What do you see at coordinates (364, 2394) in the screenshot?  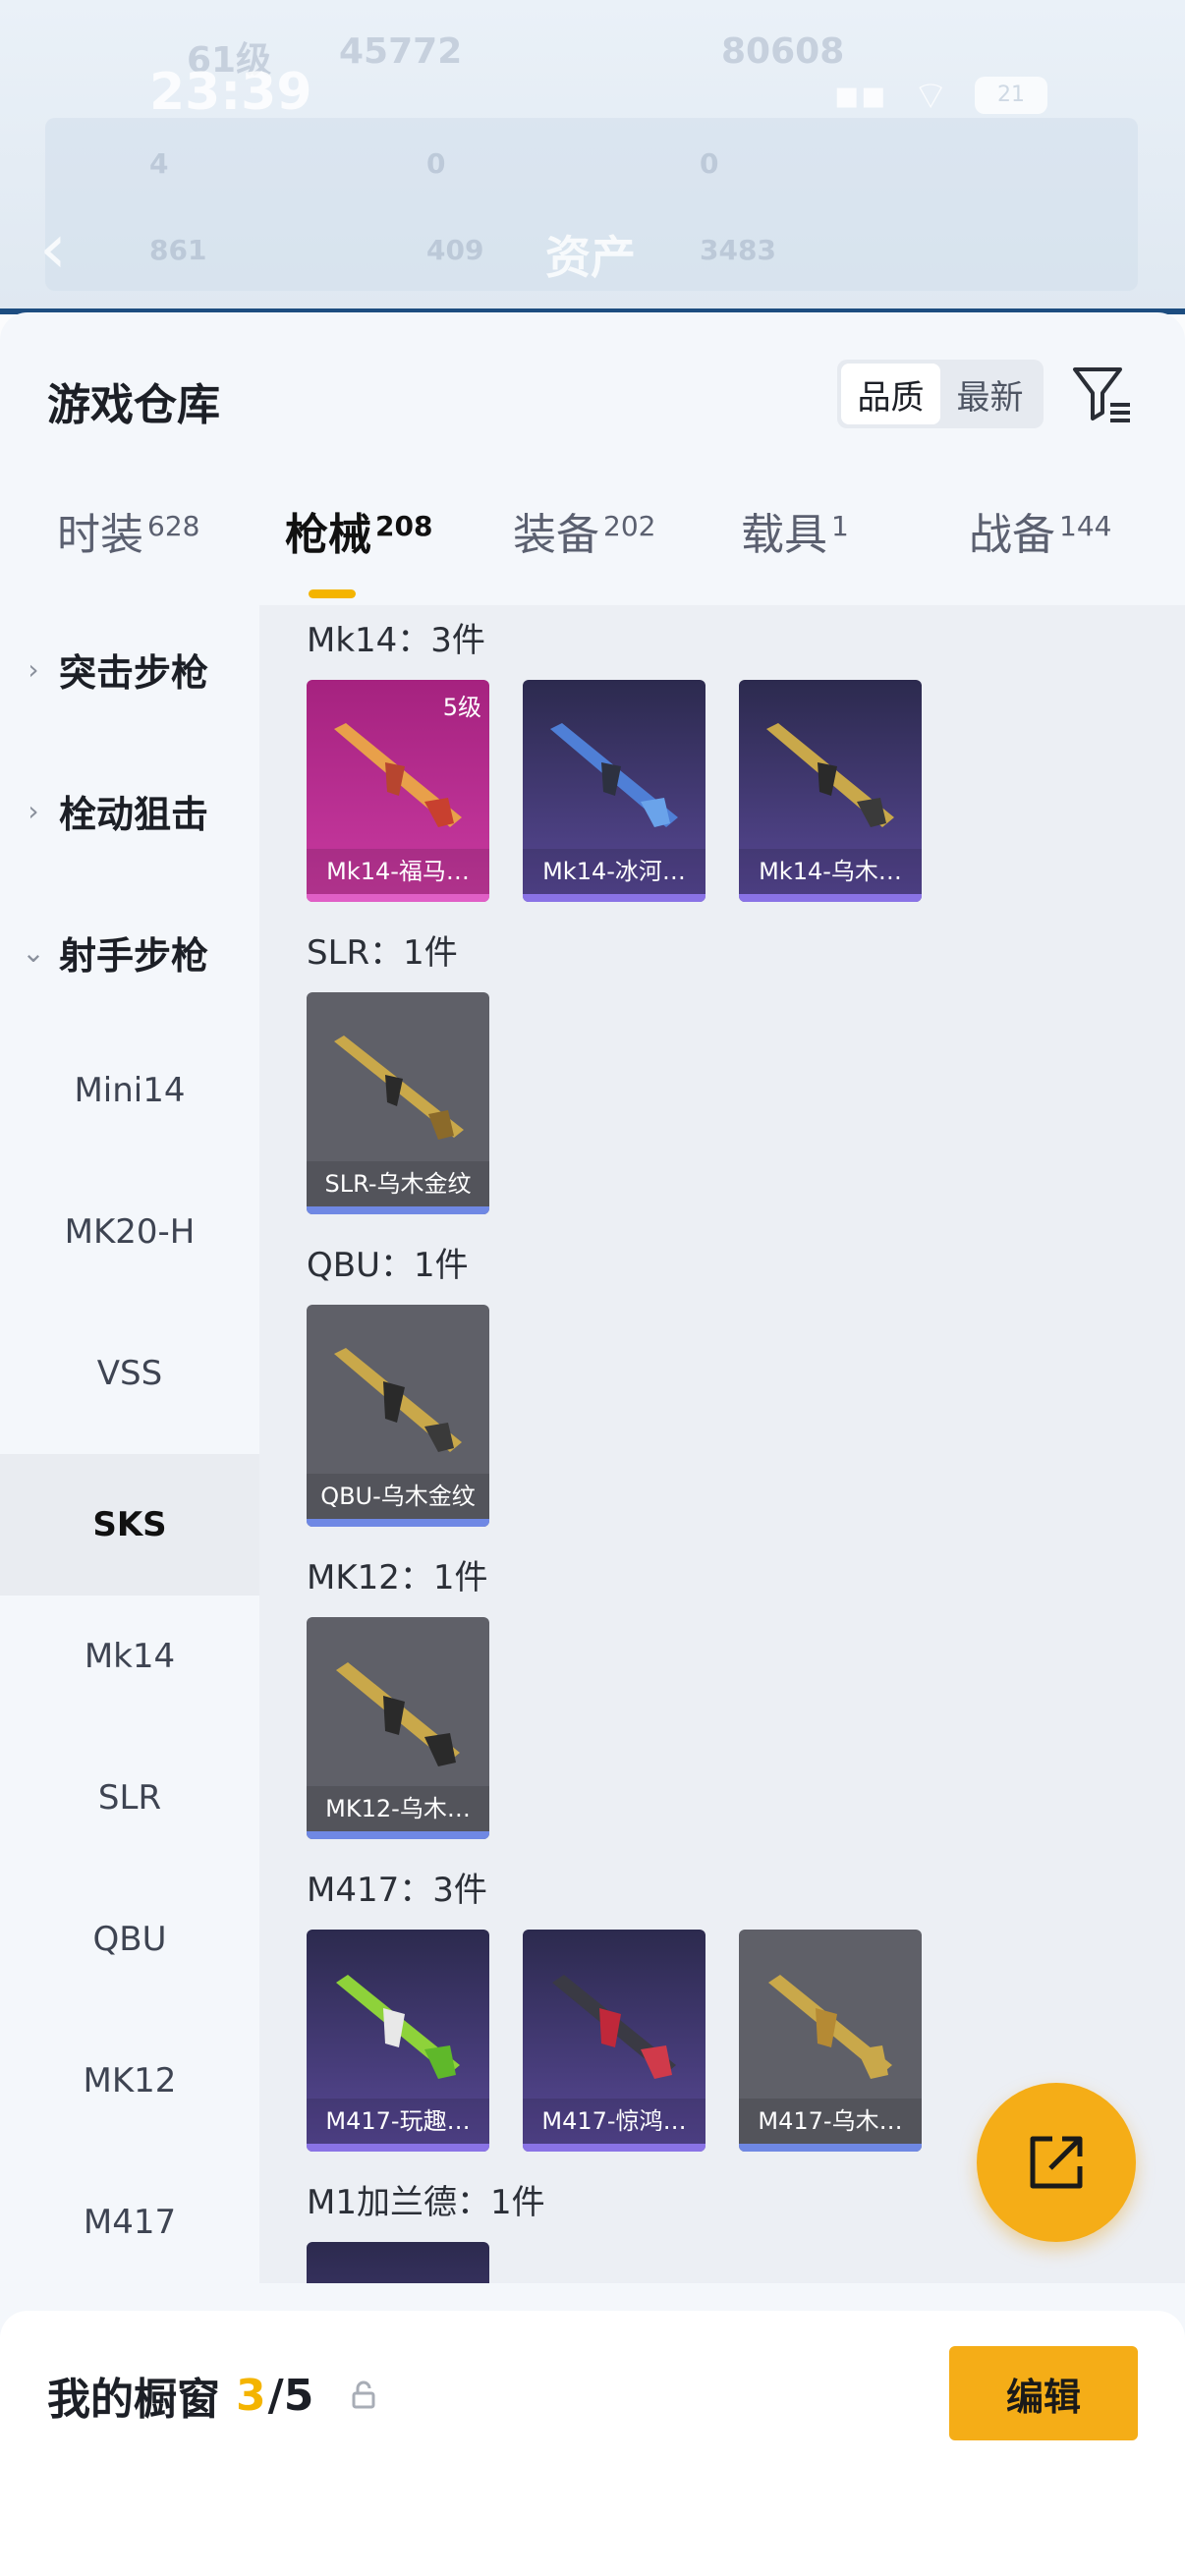 I see `lock-icon` at bounding box center [364, 2394].